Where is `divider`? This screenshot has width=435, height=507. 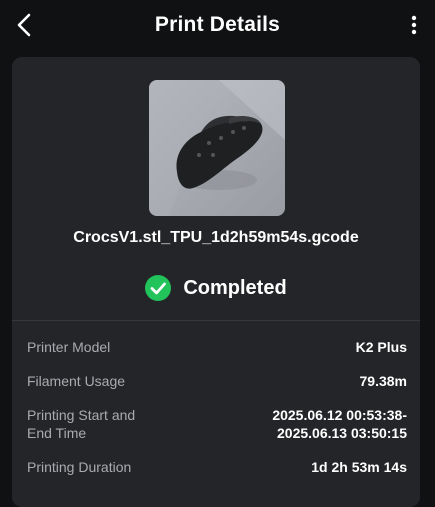 divider is located at coordinates (216, 320).